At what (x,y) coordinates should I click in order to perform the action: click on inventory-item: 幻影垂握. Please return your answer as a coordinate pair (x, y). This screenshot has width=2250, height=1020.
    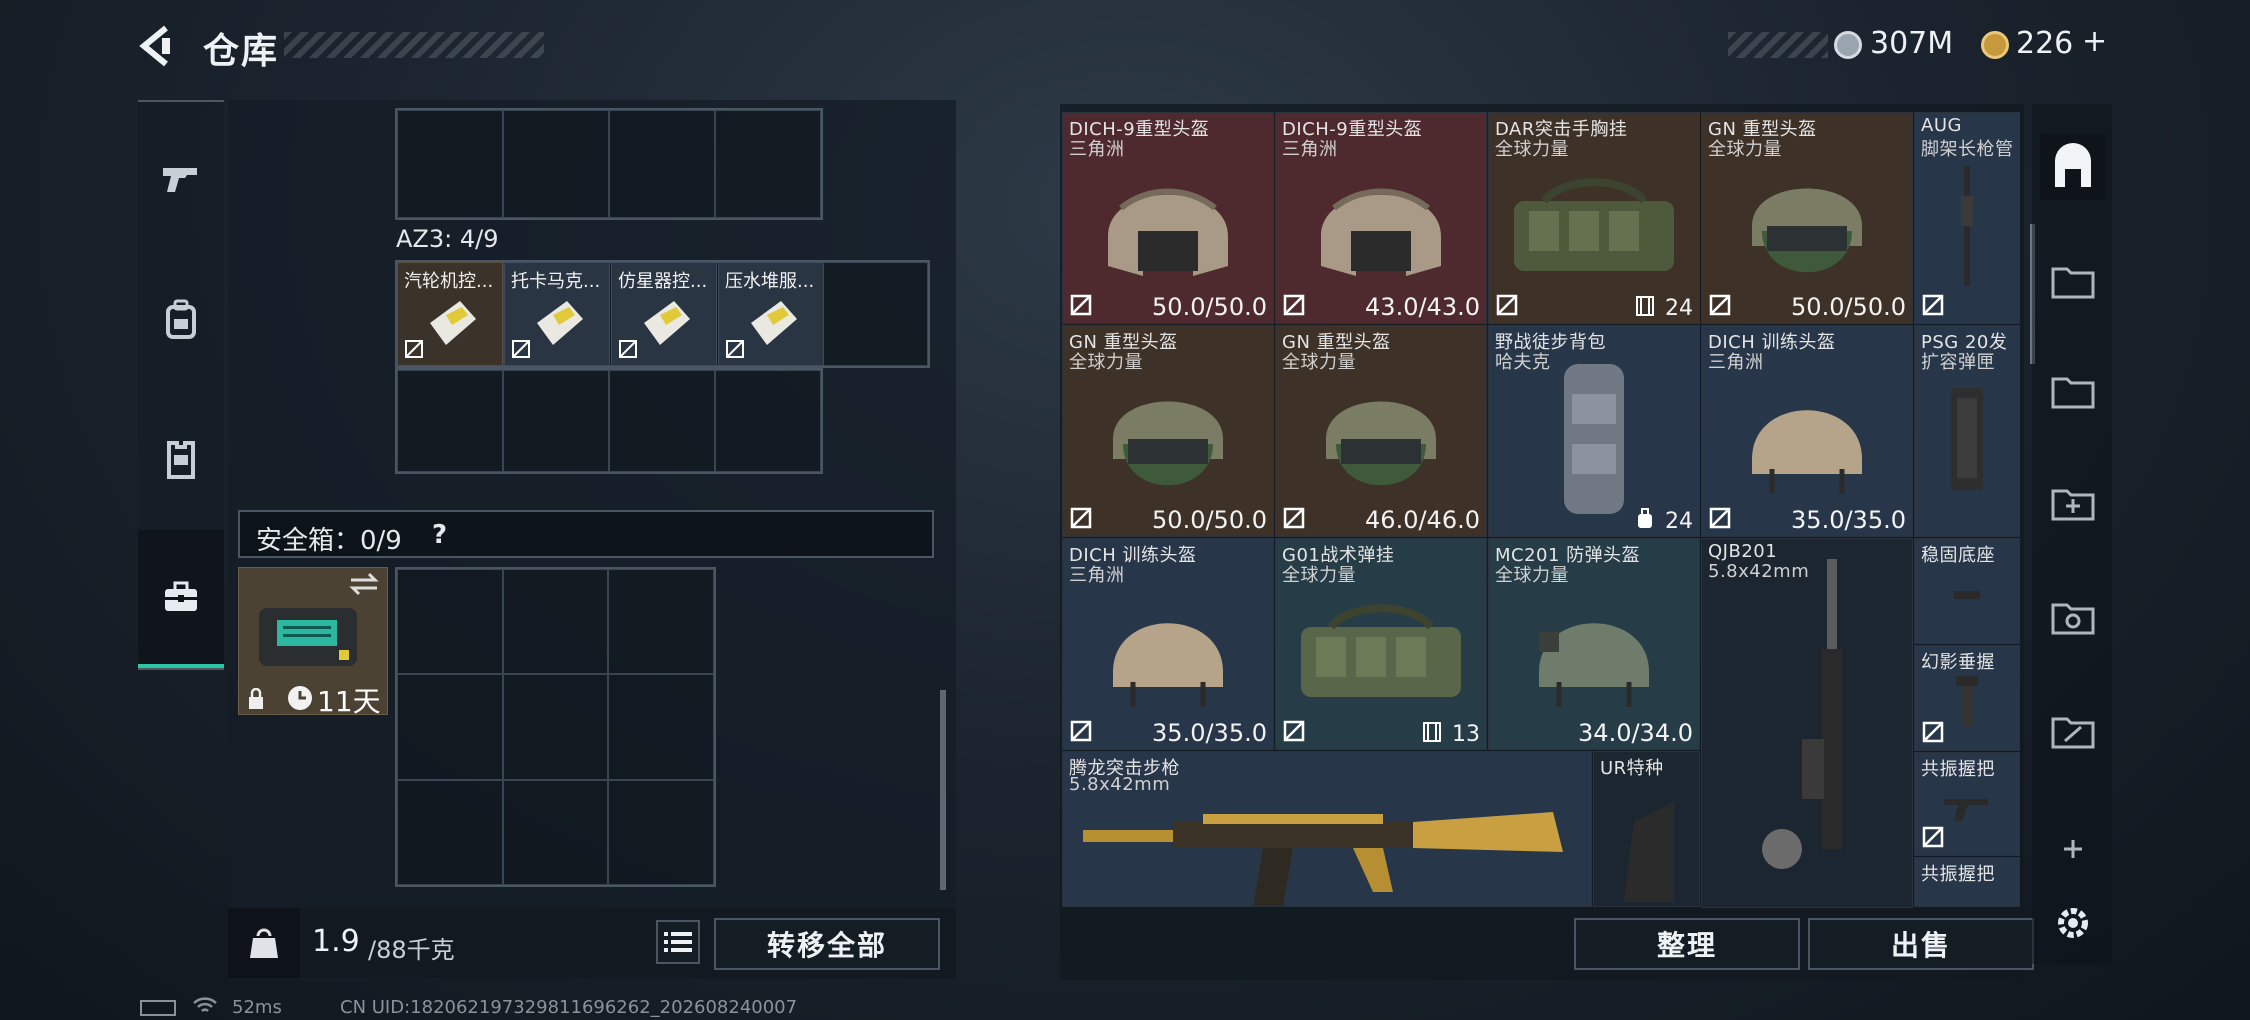
    Looking at the image, I should click on (1967, 698).